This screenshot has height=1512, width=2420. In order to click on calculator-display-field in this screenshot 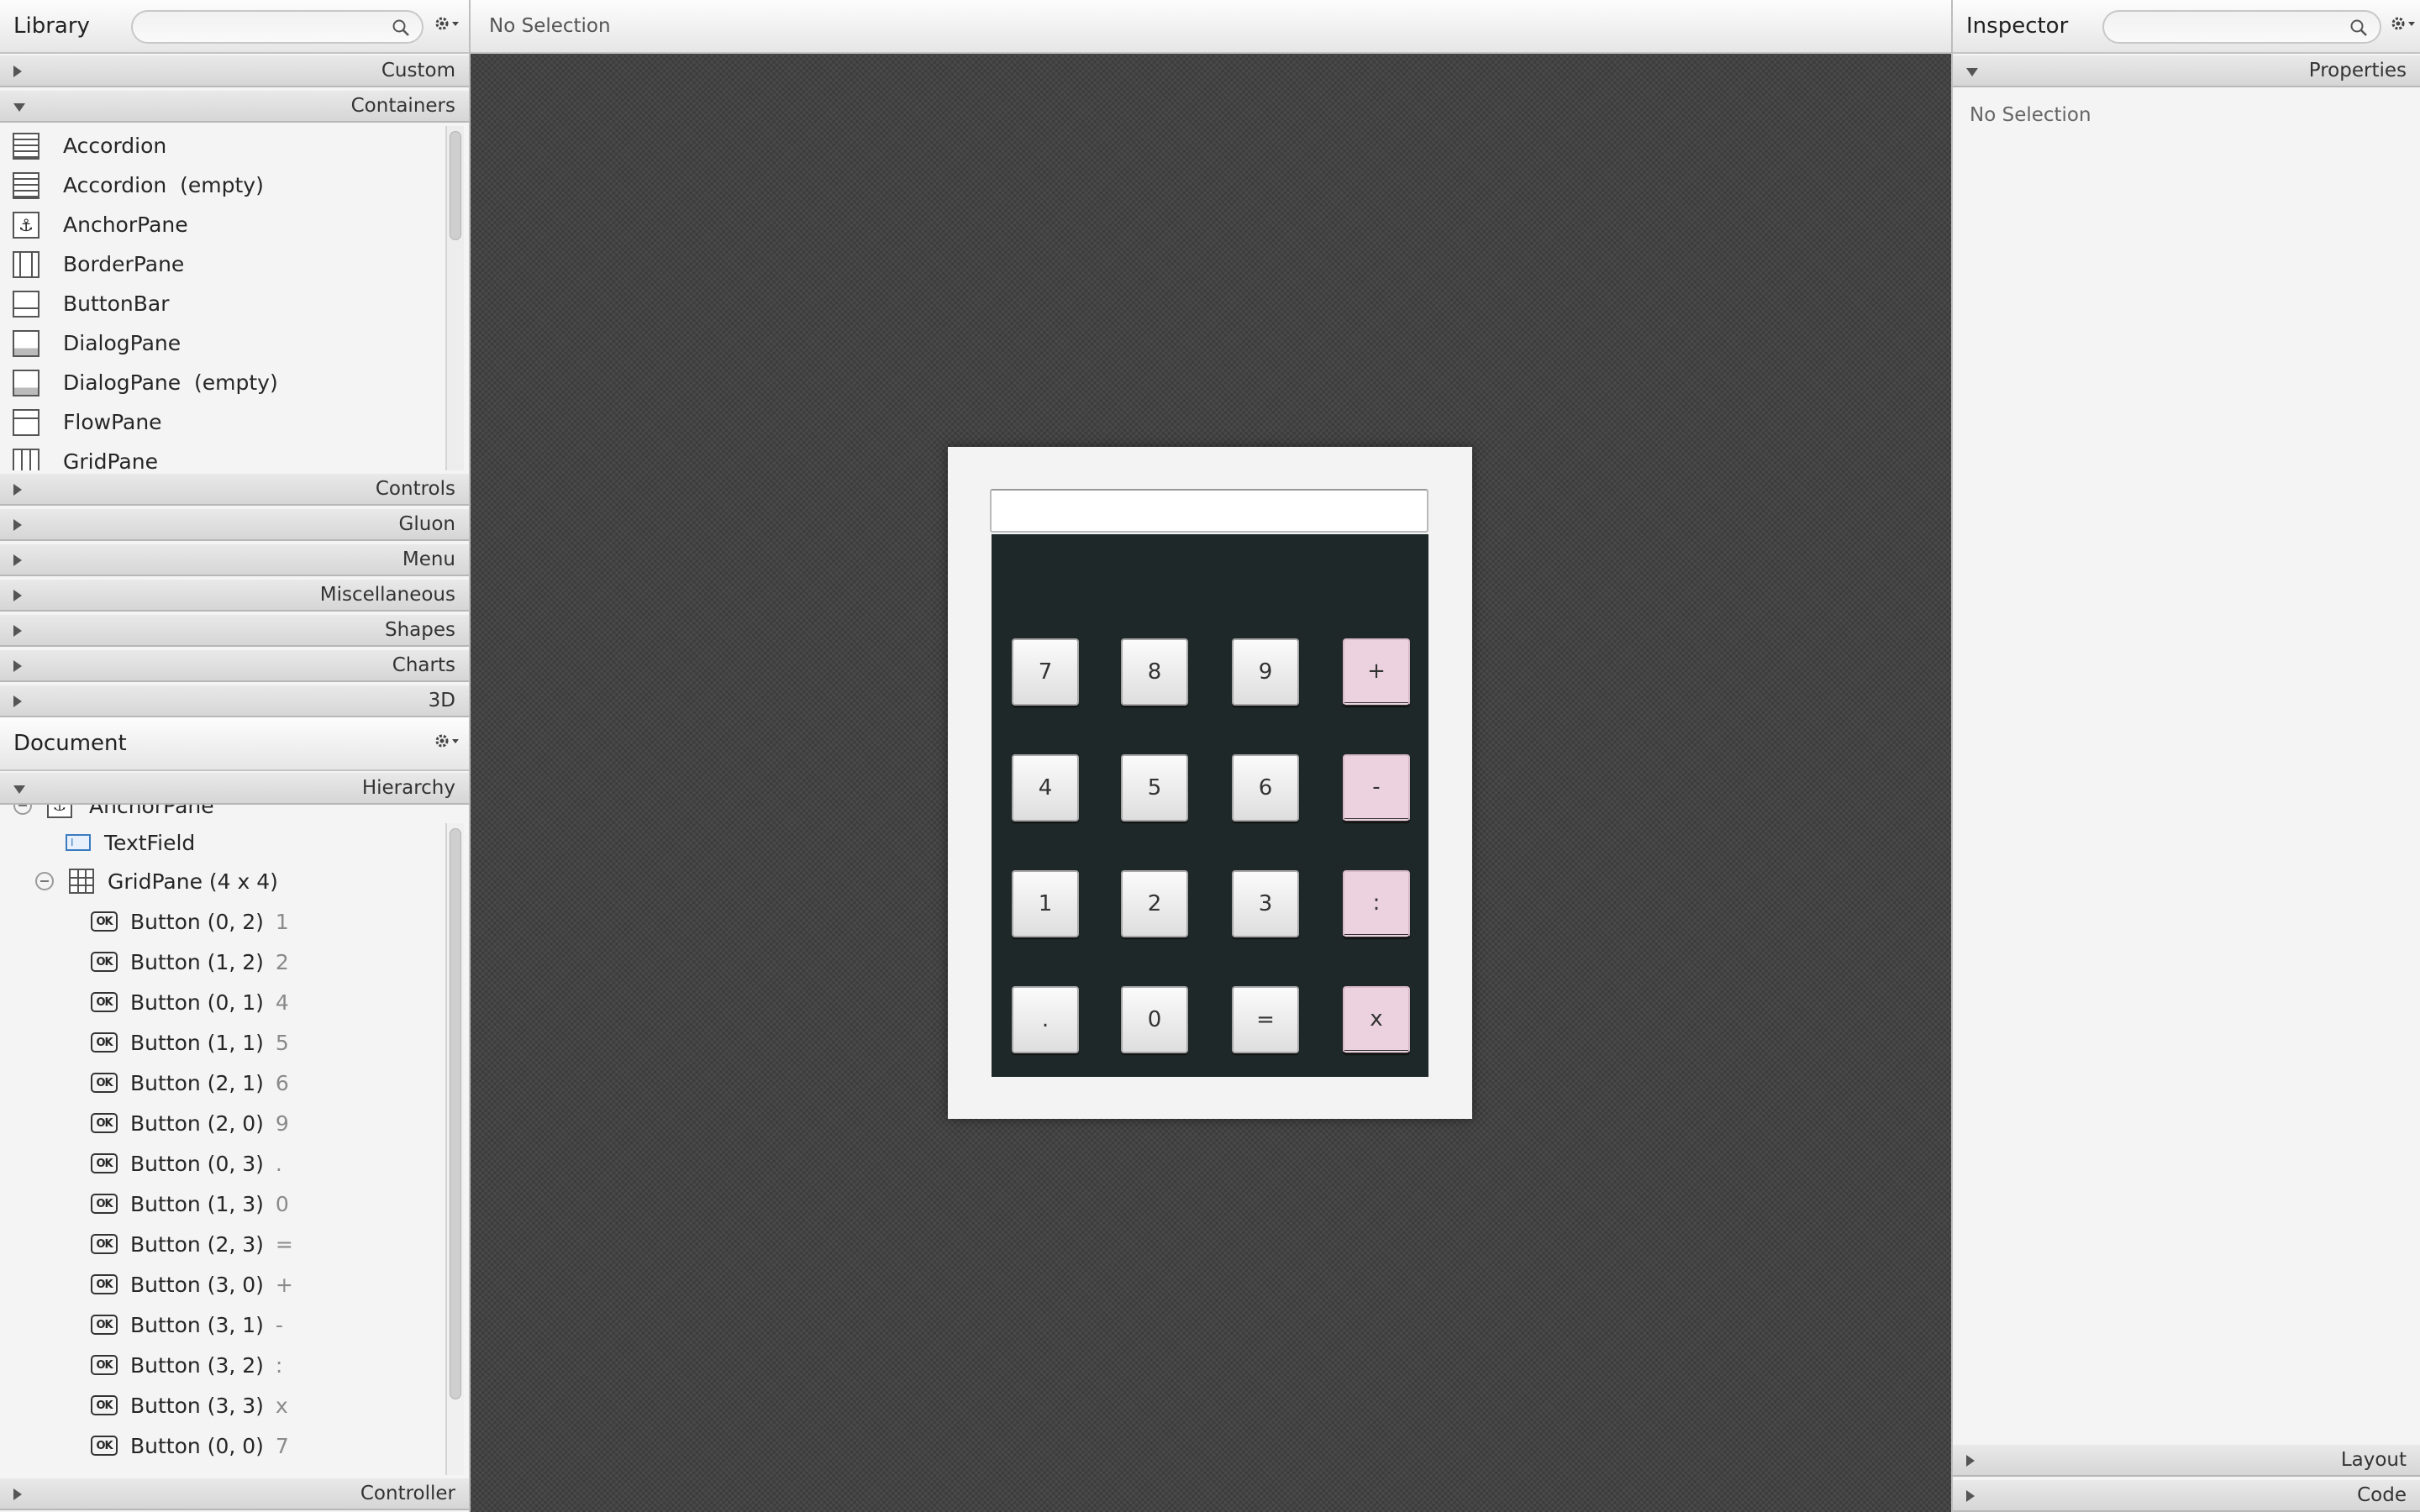, I will do `click(1209, 511)`.